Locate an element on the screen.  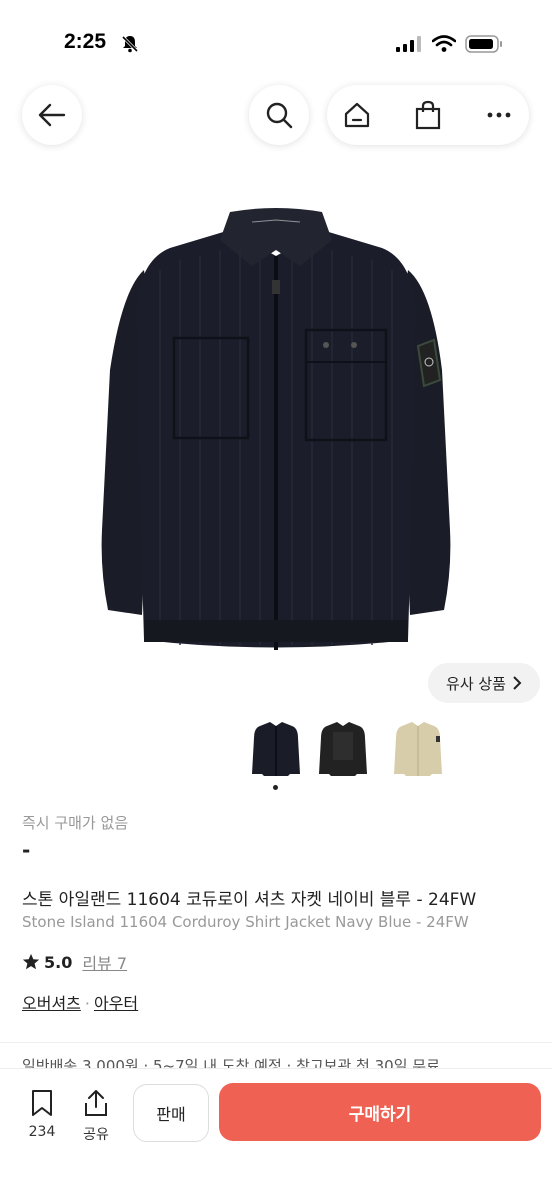
rating-row: 5.0 리뷰 7 is located at coordinates (277, 962).